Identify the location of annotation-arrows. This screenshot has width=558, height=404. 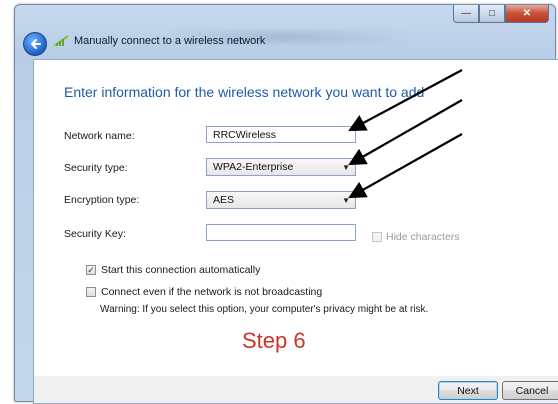
(405, 134).